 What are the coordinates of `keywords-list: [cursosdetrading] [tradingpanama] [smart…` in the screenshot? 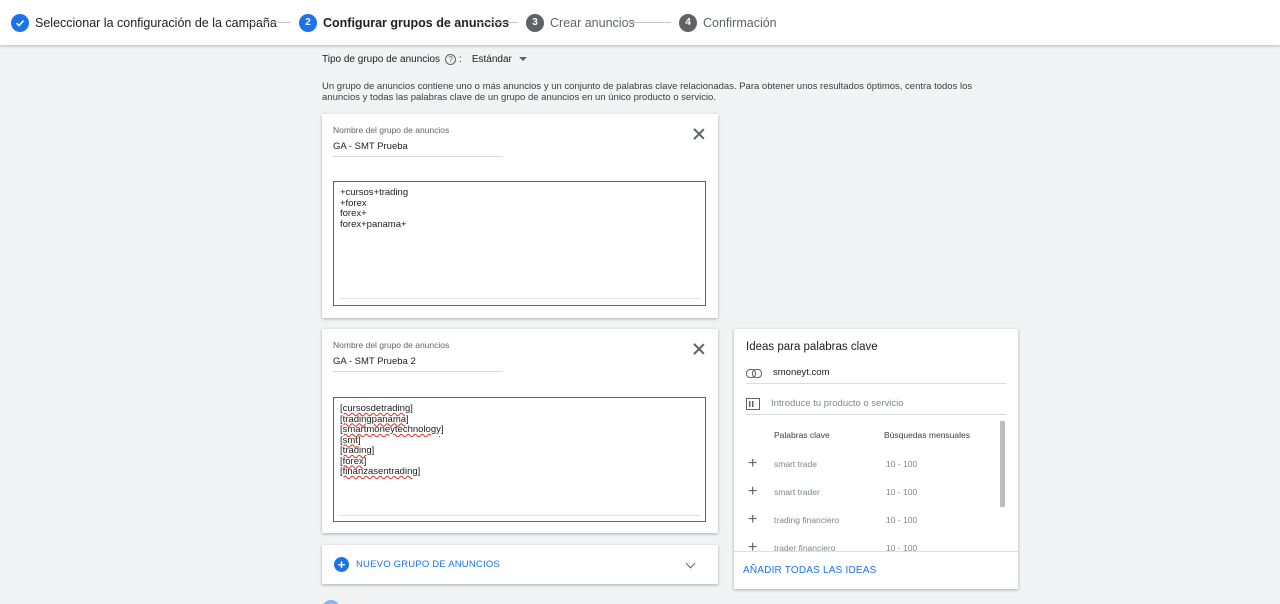 It's located at (392, 440).